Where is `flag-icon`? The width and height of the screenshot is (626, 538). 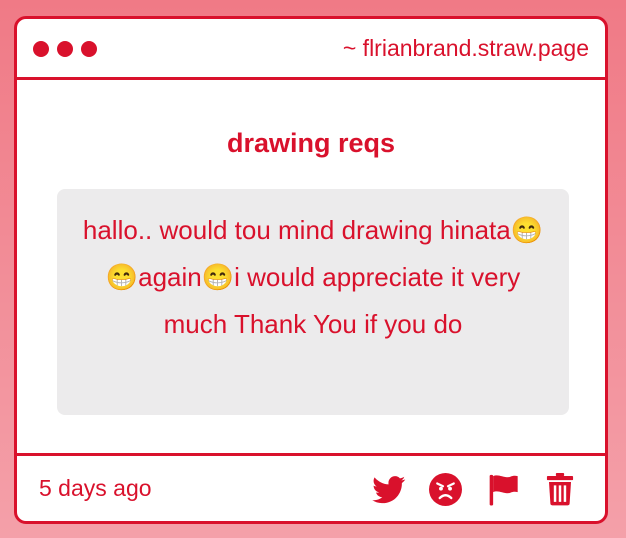
flag-icon is located at coordinates (502, 489).